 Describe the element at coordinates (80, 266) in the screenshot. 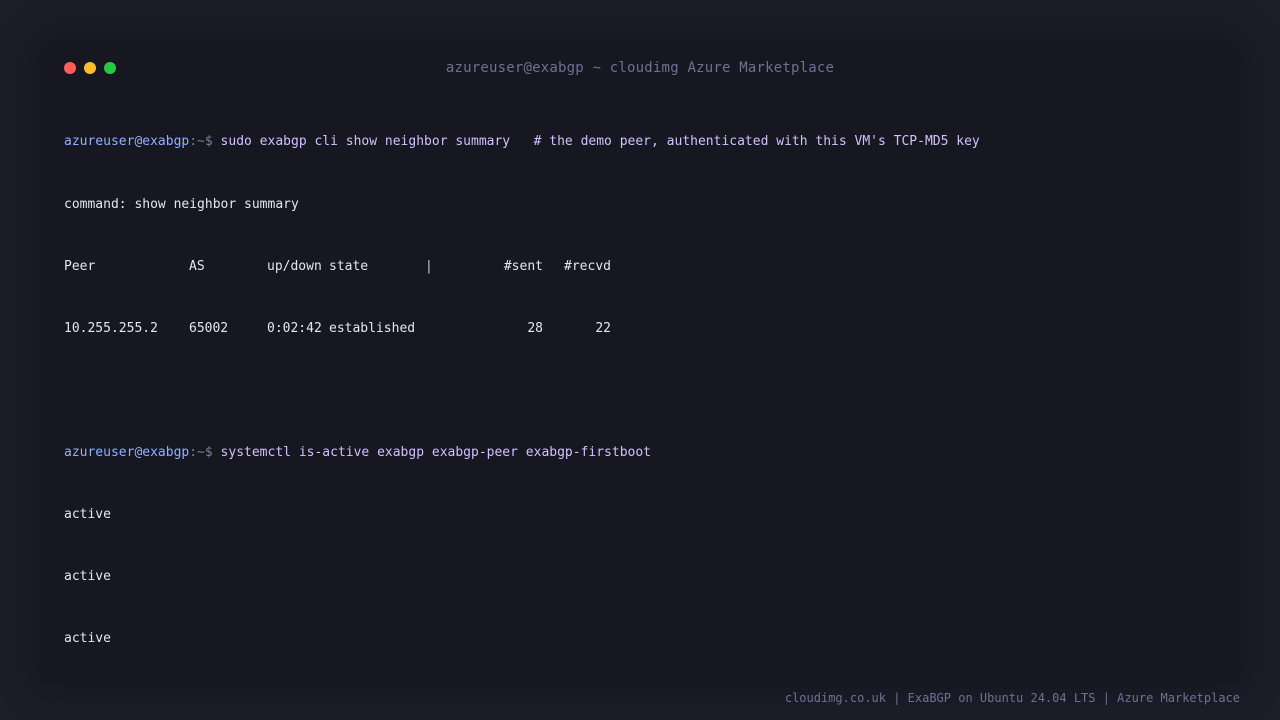

I see `header-peer: Peer` at that location.